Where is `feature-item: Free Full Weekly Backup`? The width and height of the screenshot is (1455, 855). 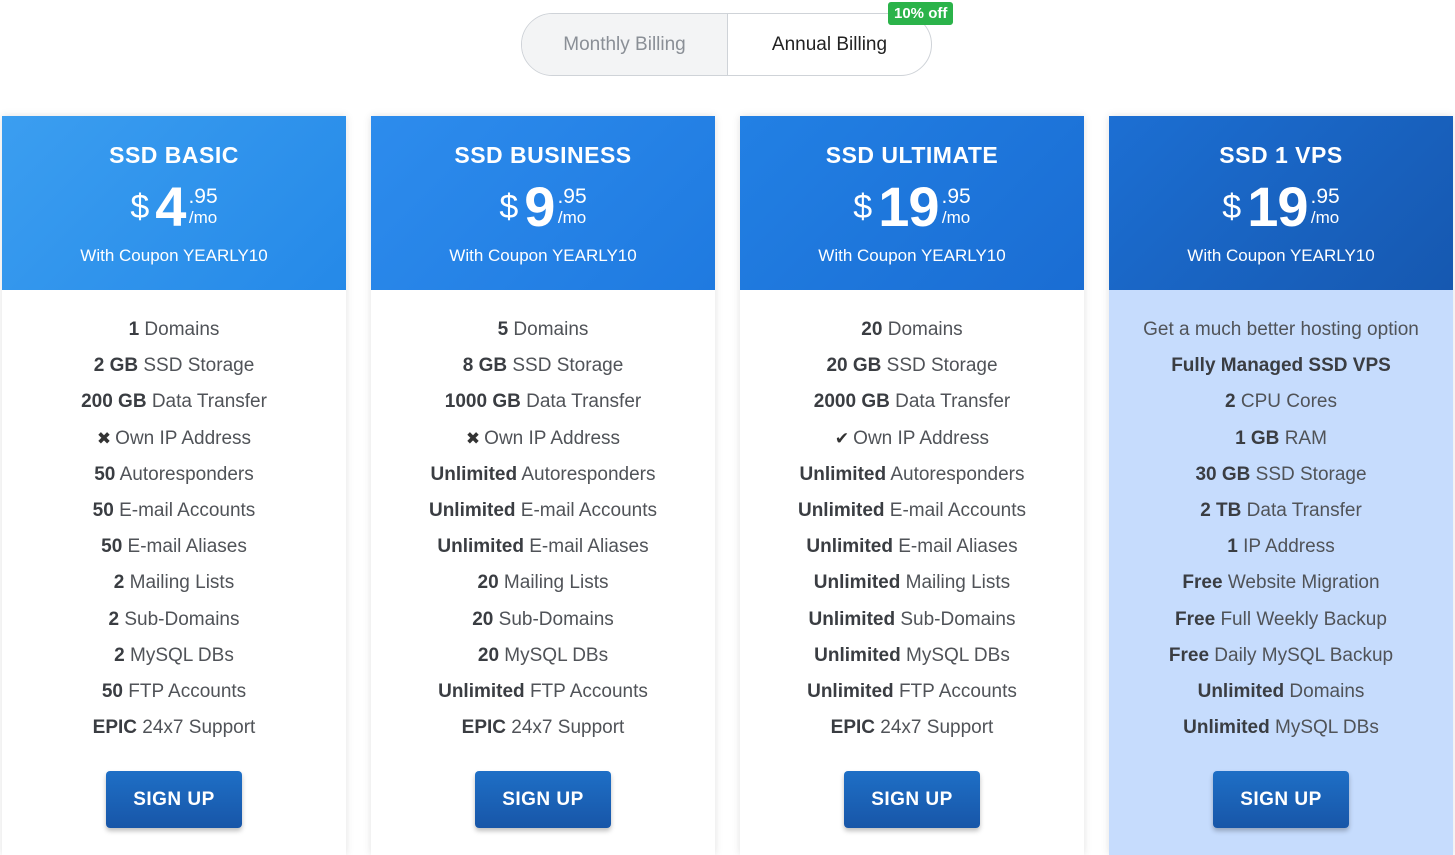 feature-item: Free Full Weekly Backup is located at coordinates (1281, 626).